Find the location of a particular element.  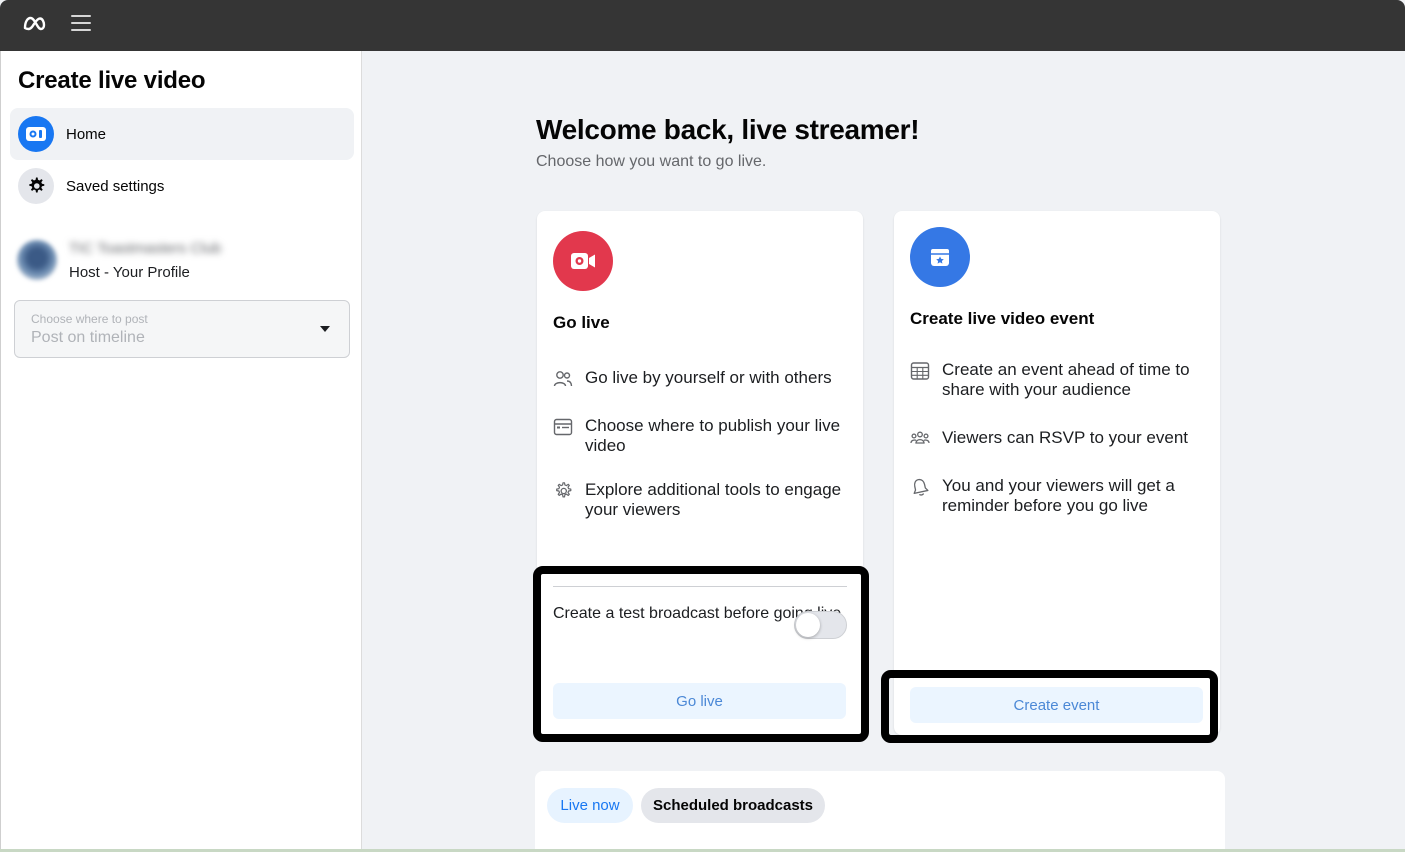

broadcasts-panel: Live now Scheduled broadcasts is located at coordinates (880, 811).